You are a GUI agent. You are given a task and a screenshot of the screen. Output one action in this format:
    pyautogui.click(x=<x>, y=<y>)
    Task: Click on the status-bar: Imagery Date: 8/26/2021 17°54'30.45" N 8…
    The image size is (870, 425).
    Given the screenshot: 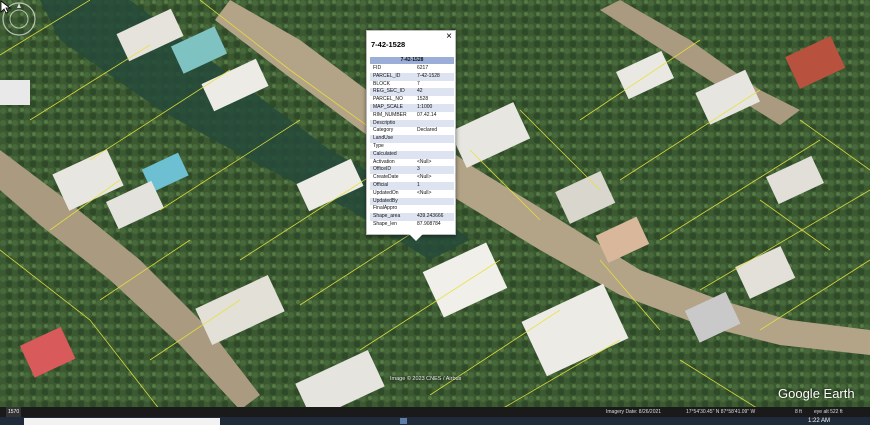 What is the action you would take?
    pyautogui.click(x=435, y=412)
    